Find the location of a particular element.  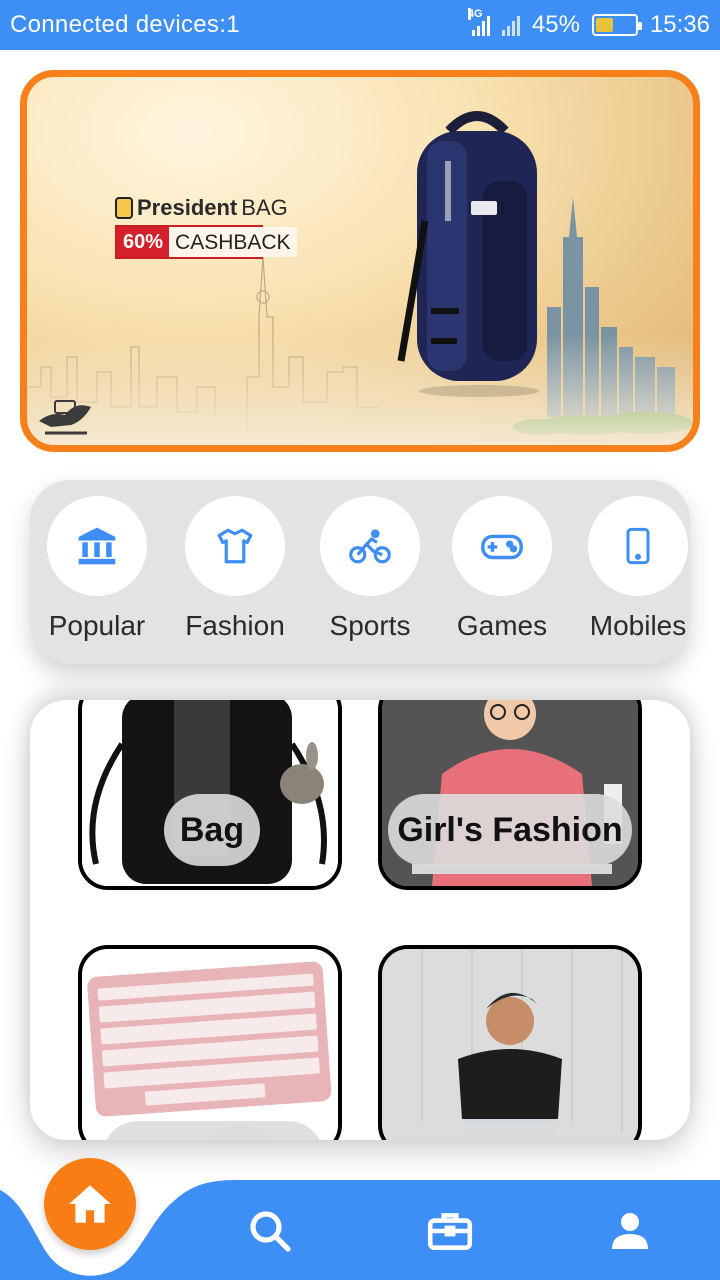

nav-profile-button is located at coordinates (630, 1231).